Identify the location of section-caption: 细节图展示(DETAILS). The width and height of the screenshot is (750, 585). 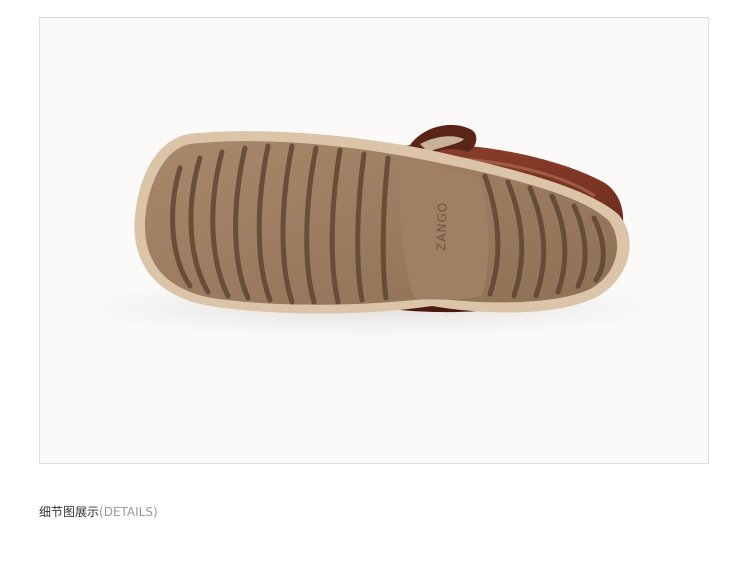
(98, 512).